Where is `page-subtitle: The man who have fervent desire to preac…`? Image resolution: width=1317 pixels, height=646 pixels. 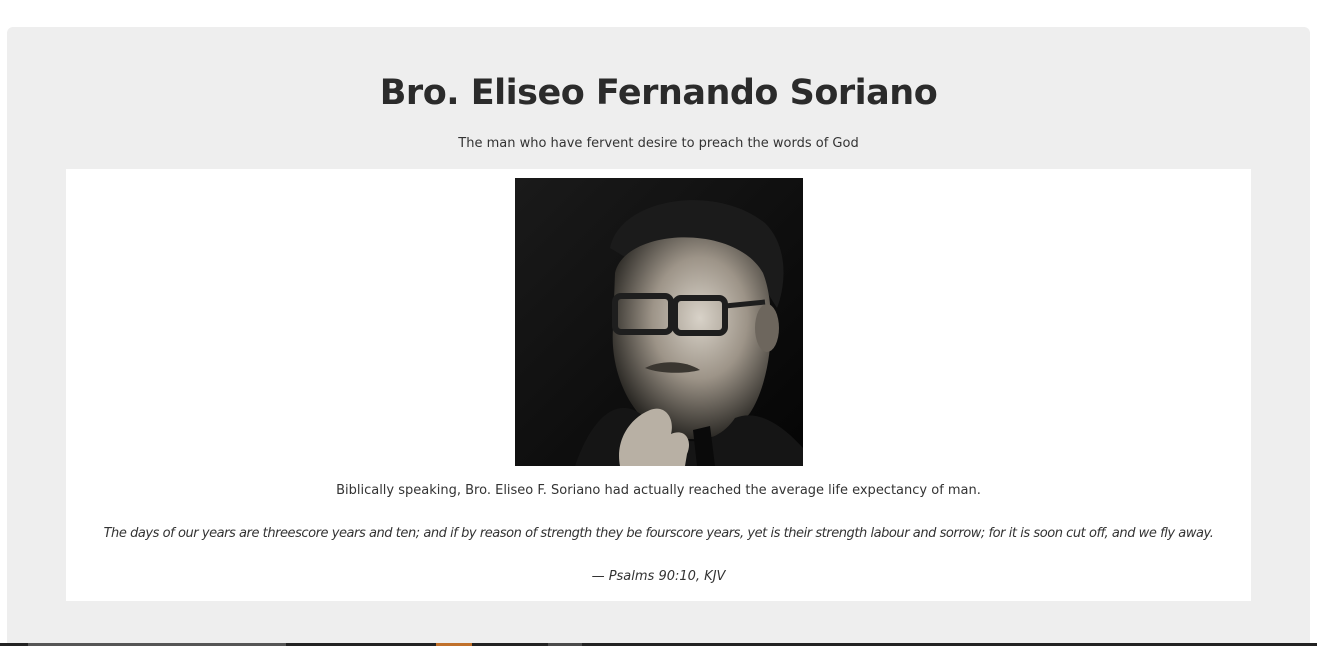 page-subtitle: The man who have fervent desire to preac… is located at coordinates (658, 143).